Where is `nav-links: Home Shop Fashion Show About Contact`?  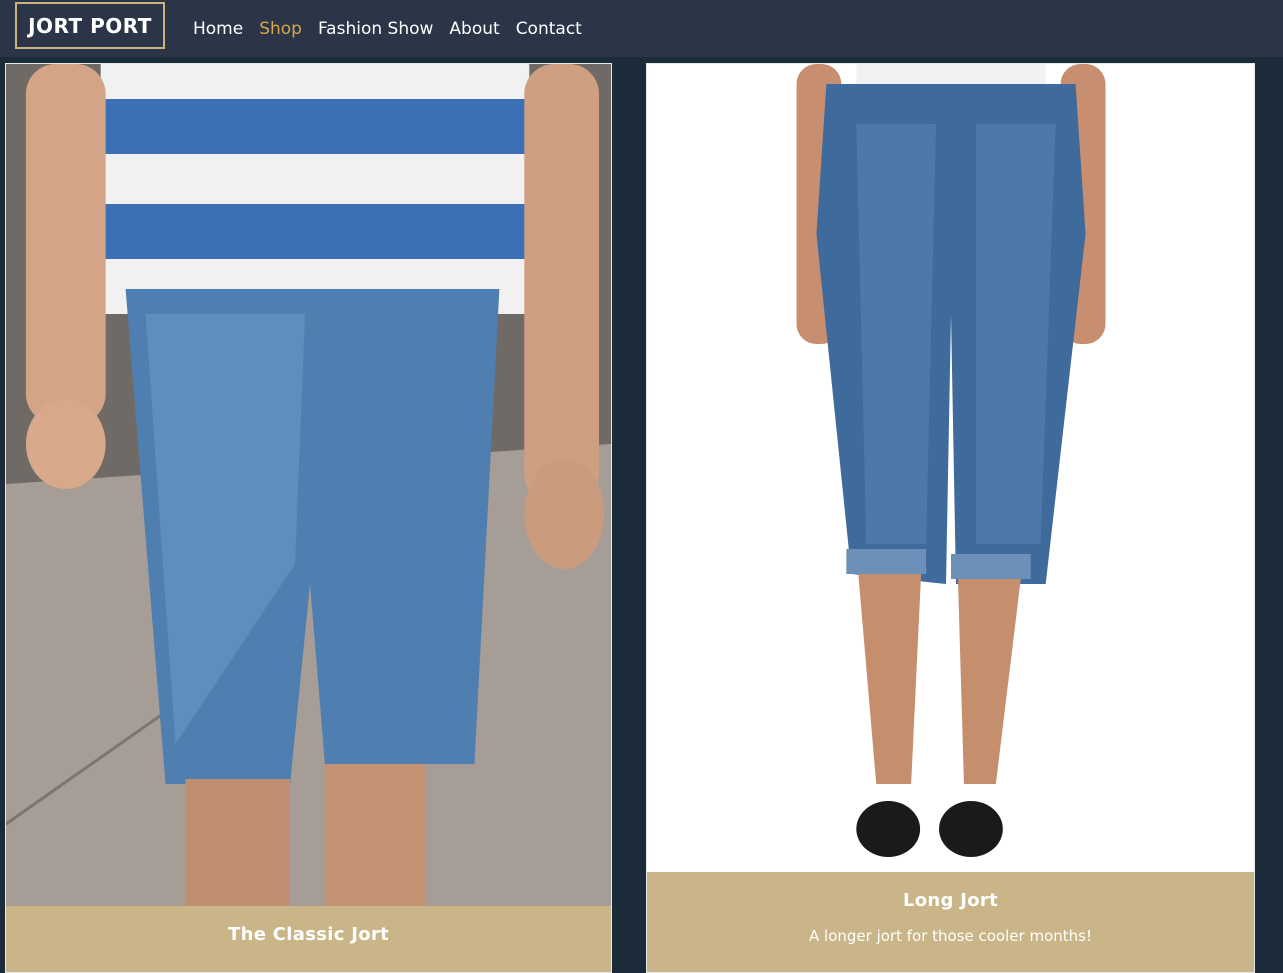 nav-links: Home Shop Fashion Show About Contact is located at coordinates (395, 28).